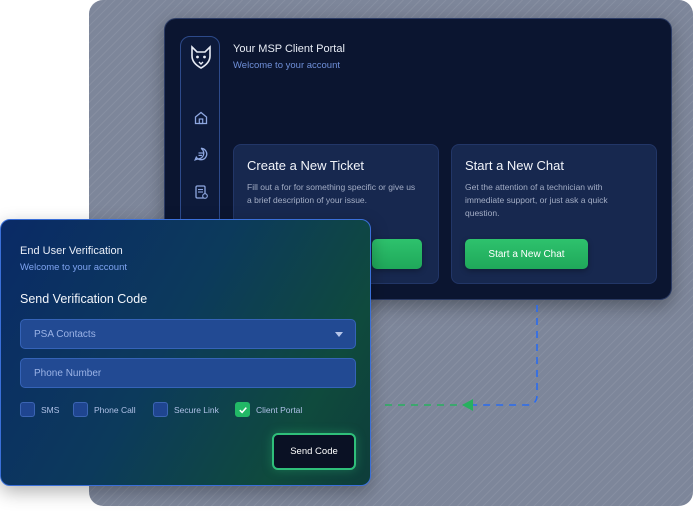 The height and width of the screenshot is (514, 693). I want to click on start-chat-button: Start a New Chat, so click(526, 254).